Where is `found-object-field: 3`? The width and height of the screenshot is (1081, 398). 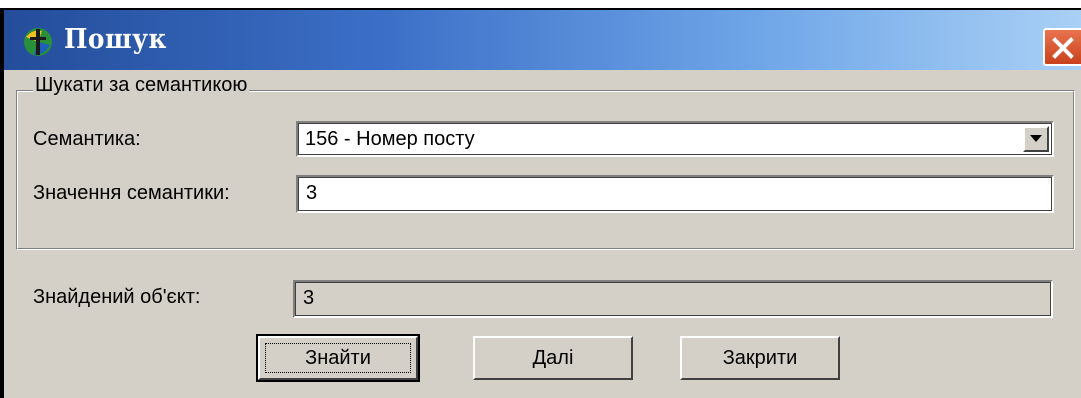
found-object-field: 3 is located at coordinates (673, 299).